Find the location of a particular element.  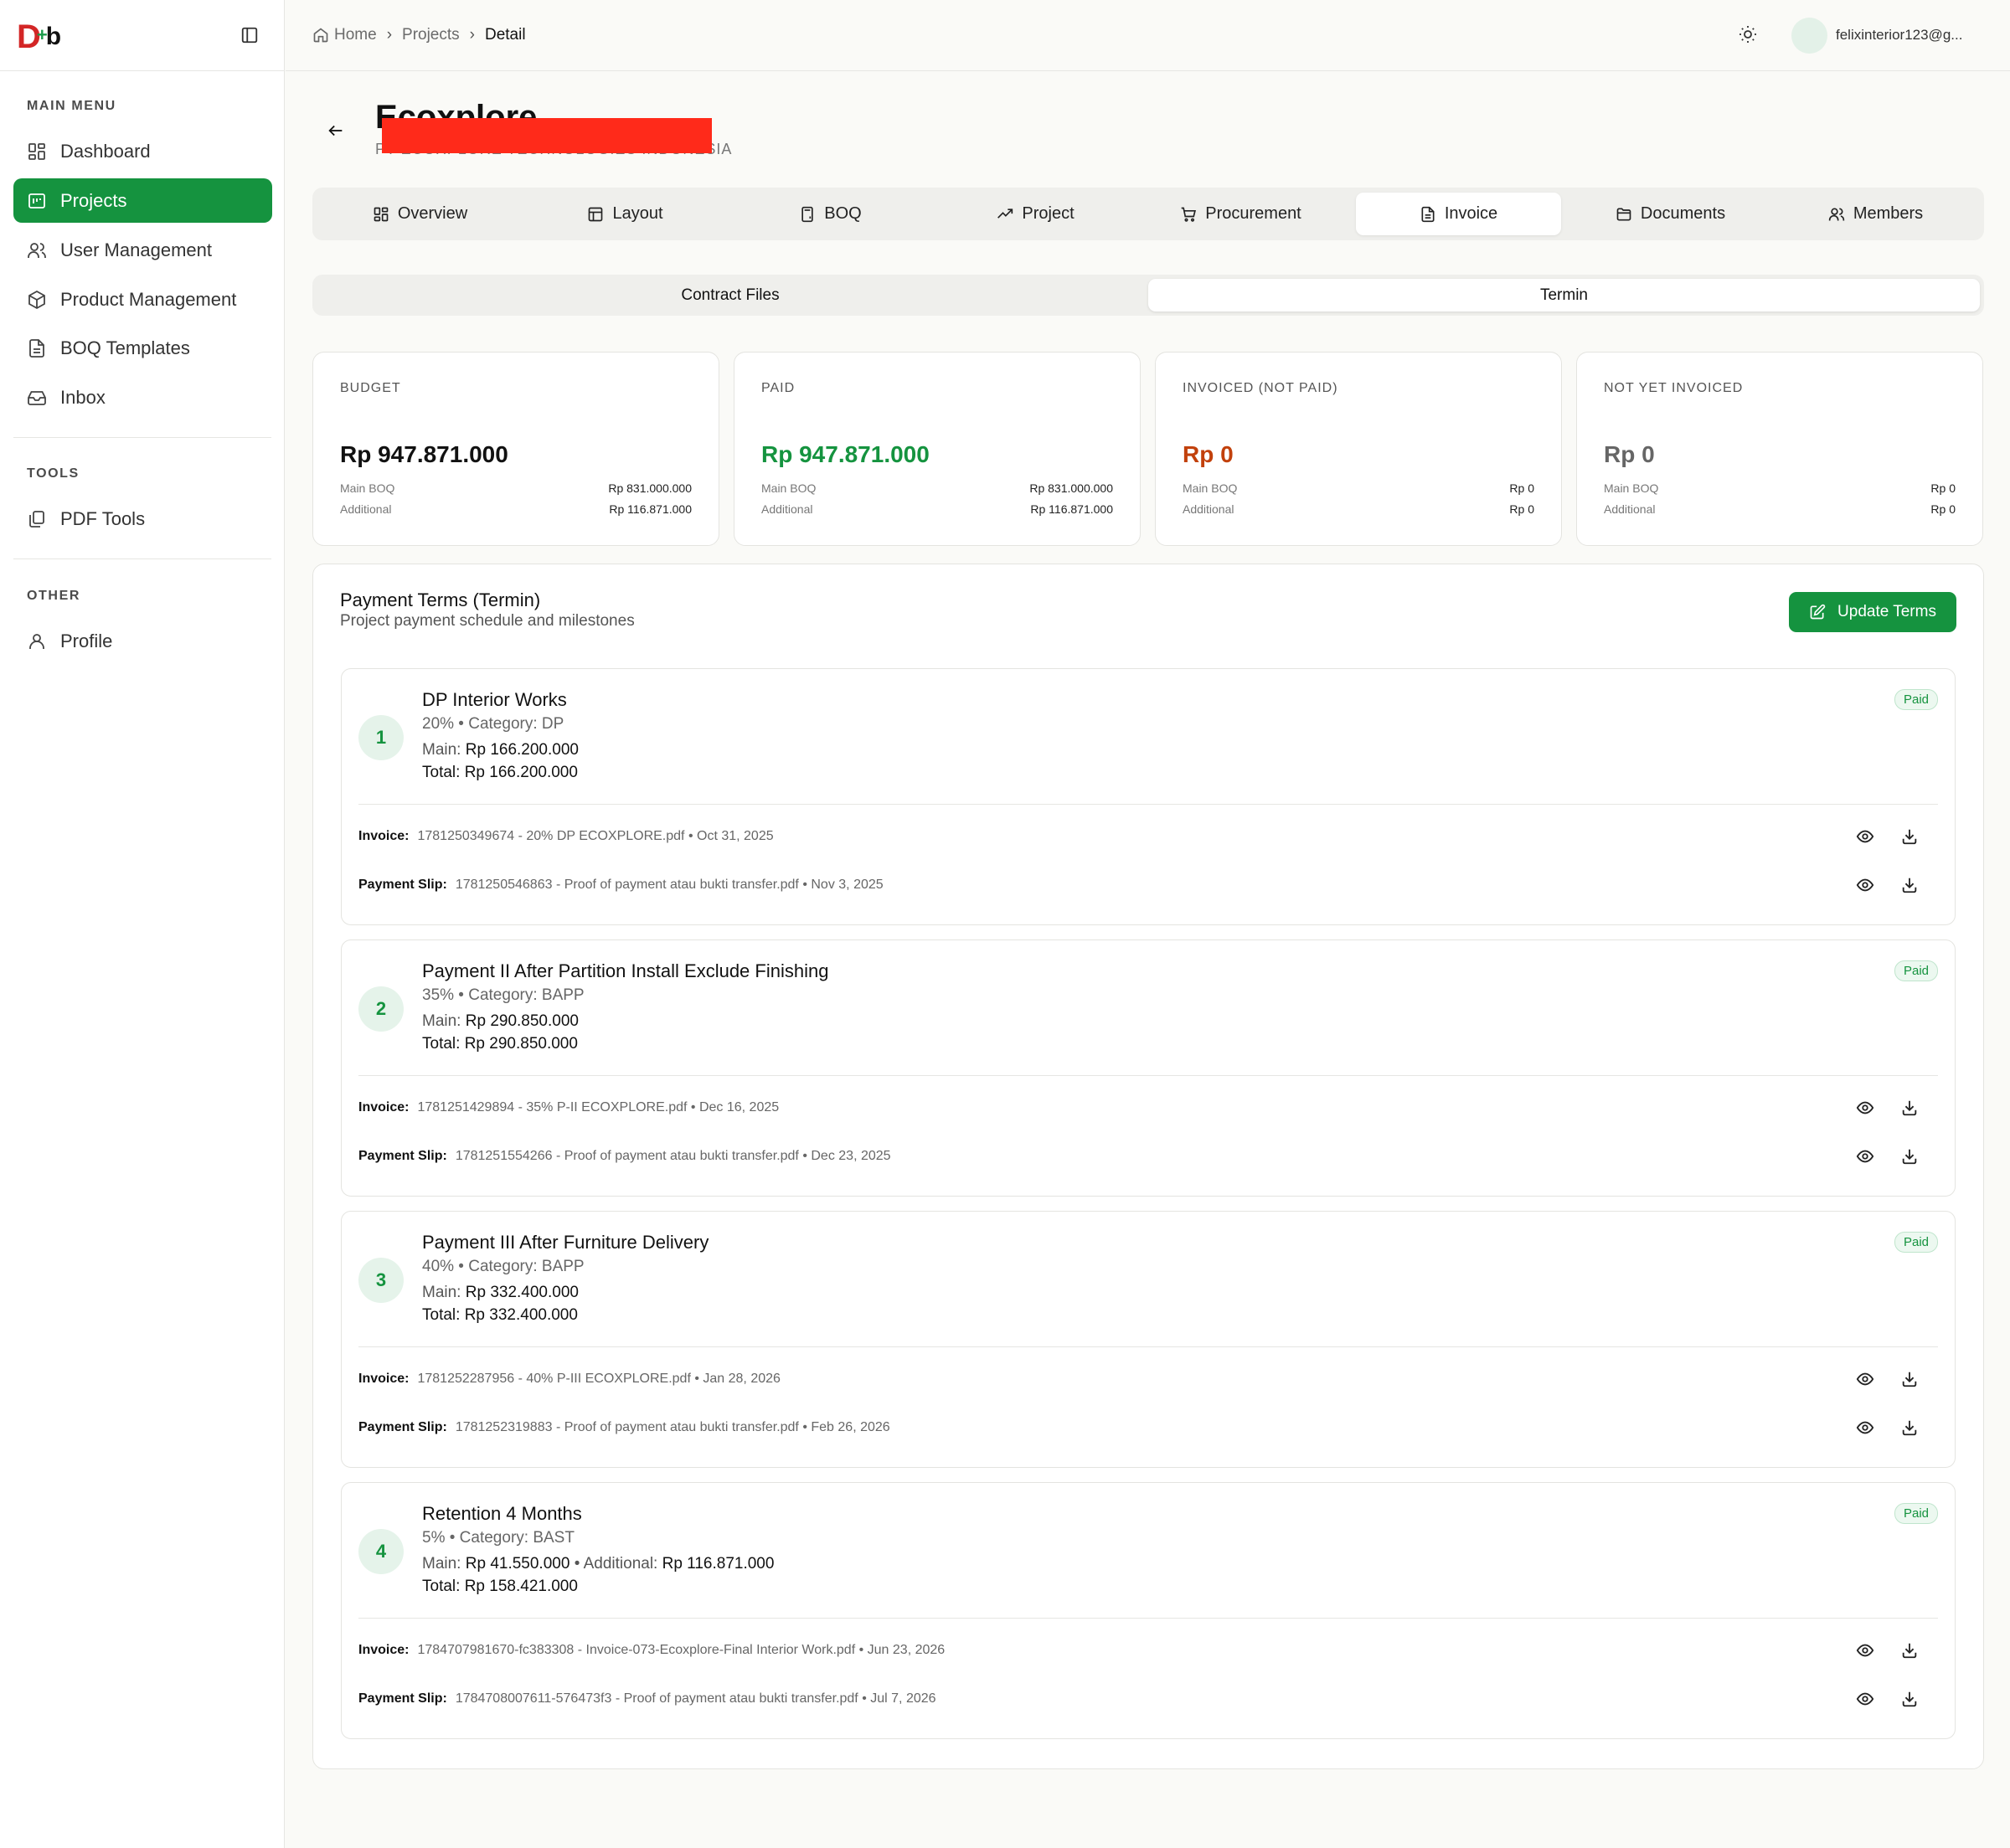

breadcrumb: Home › Projects › Detail is located at coordinates (419, 35).